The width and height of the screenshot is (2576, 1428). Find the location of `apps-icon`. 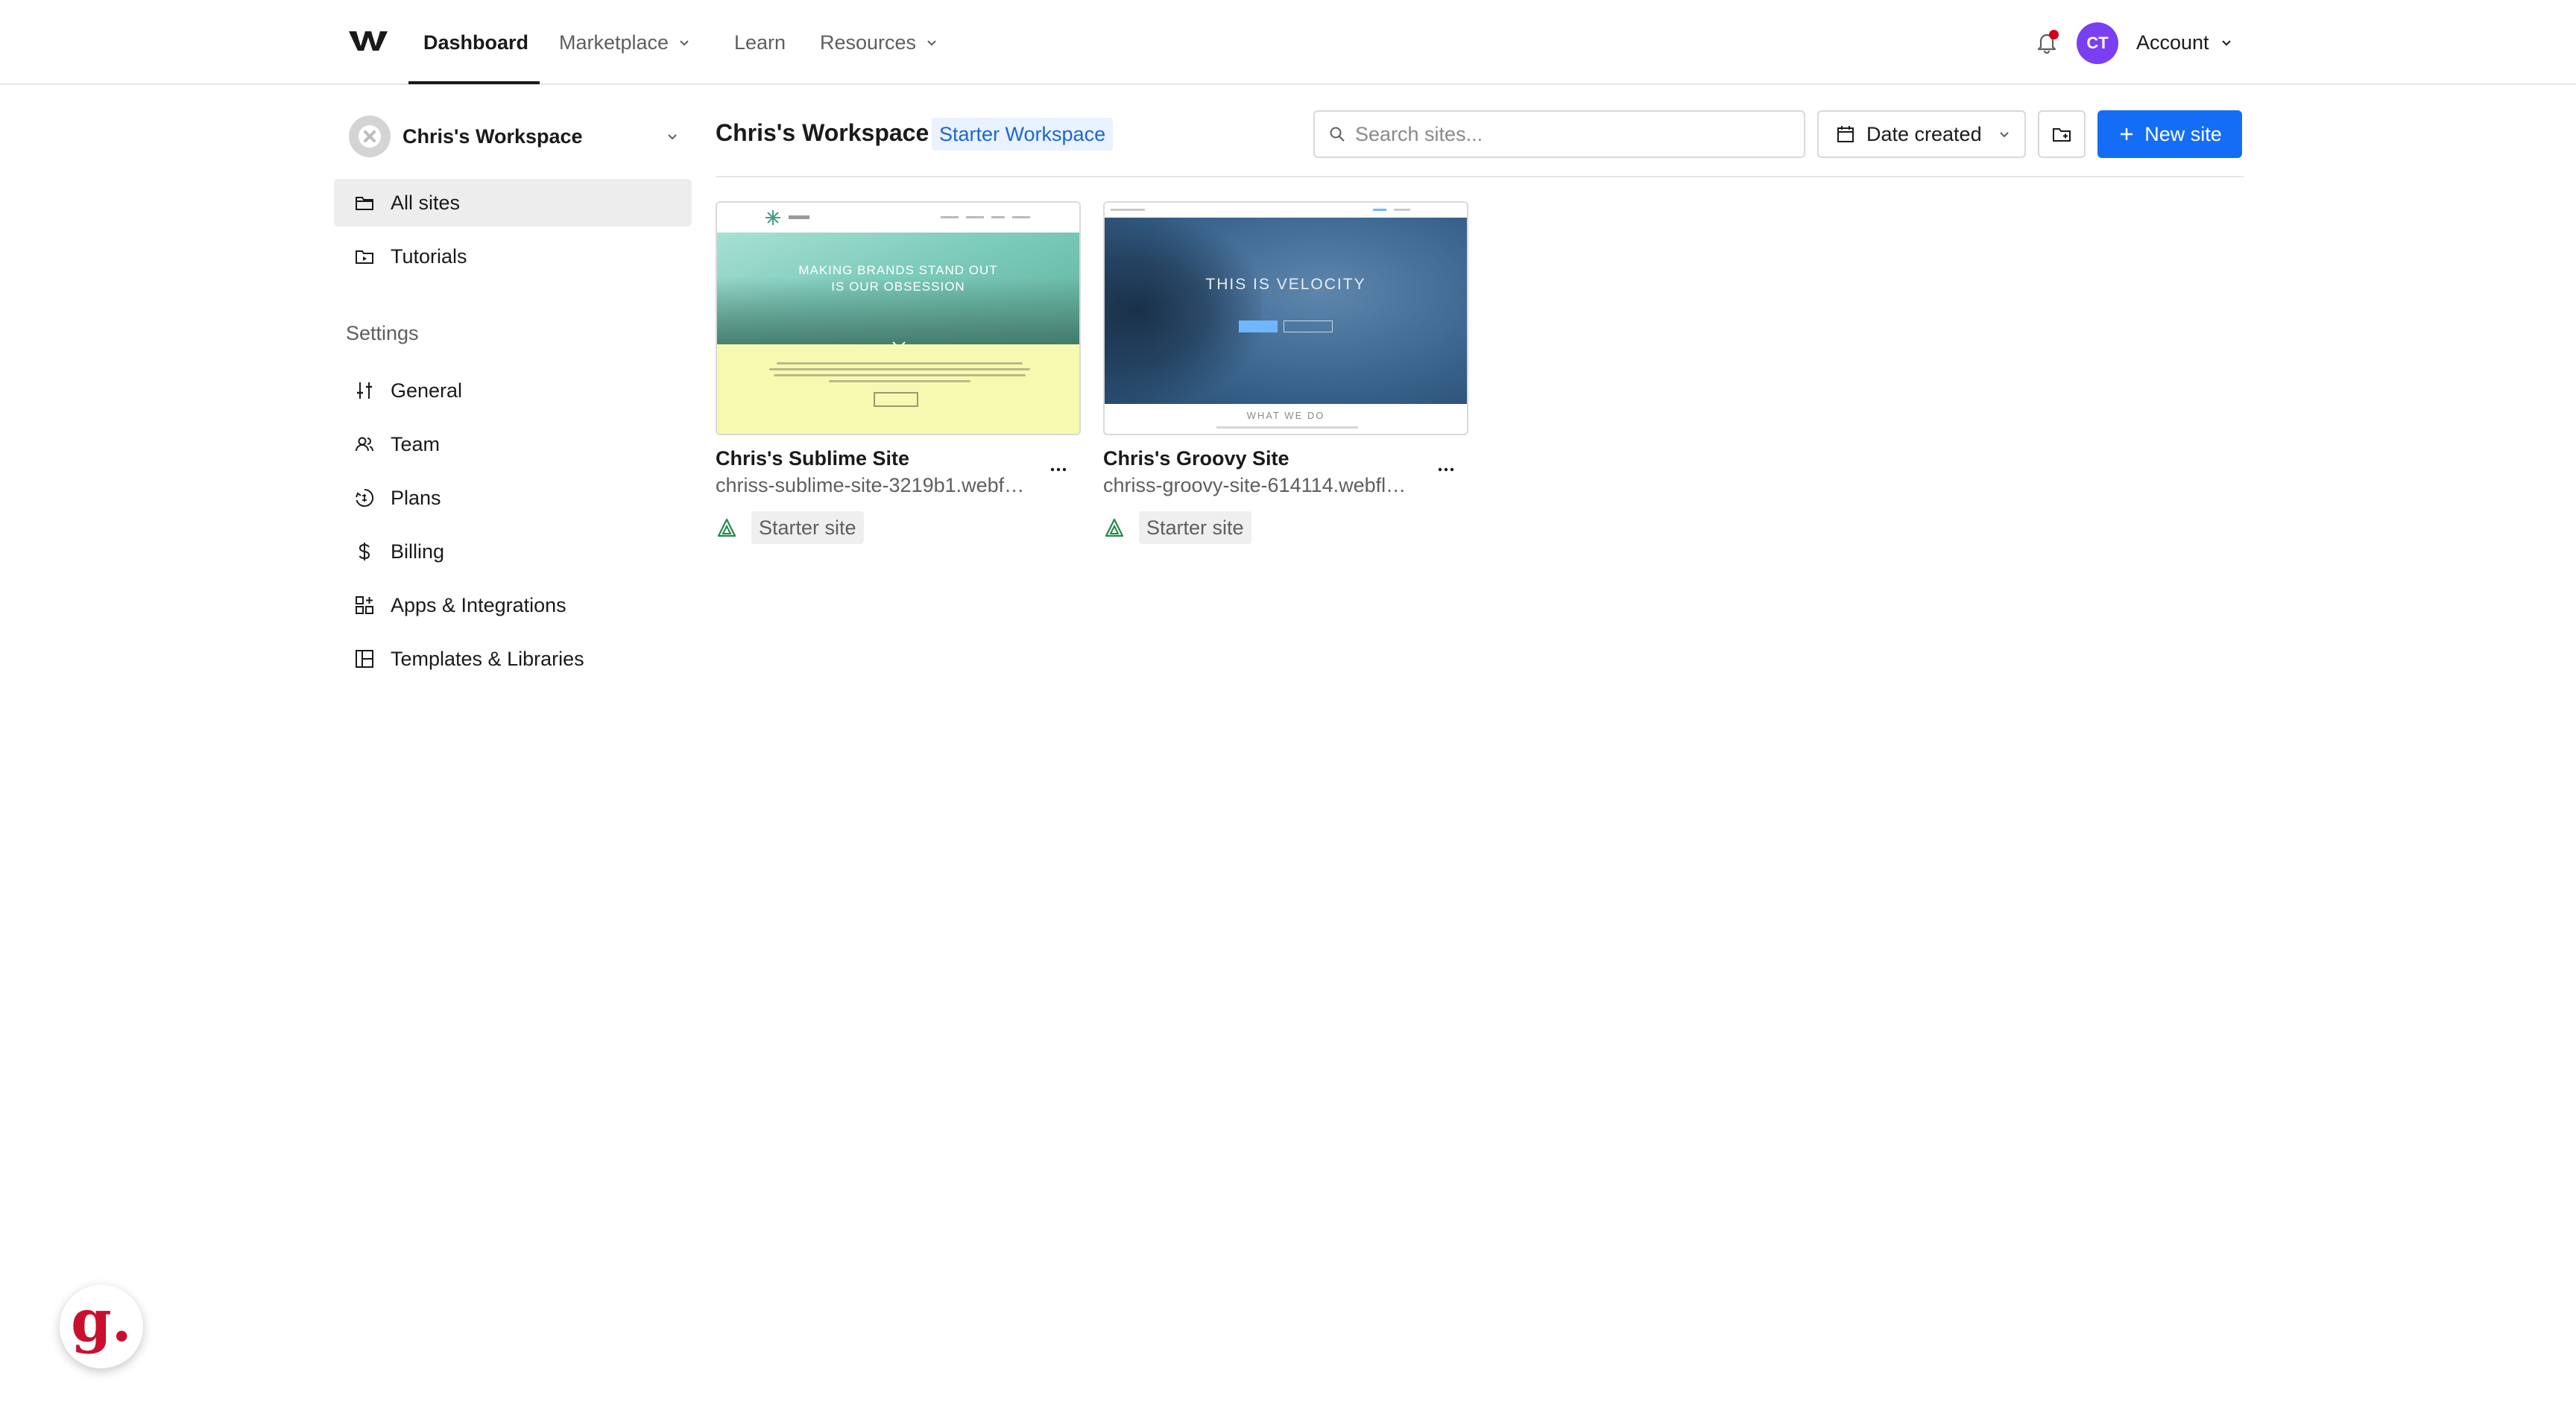

apps-icon is located at coordinates (364, 605).